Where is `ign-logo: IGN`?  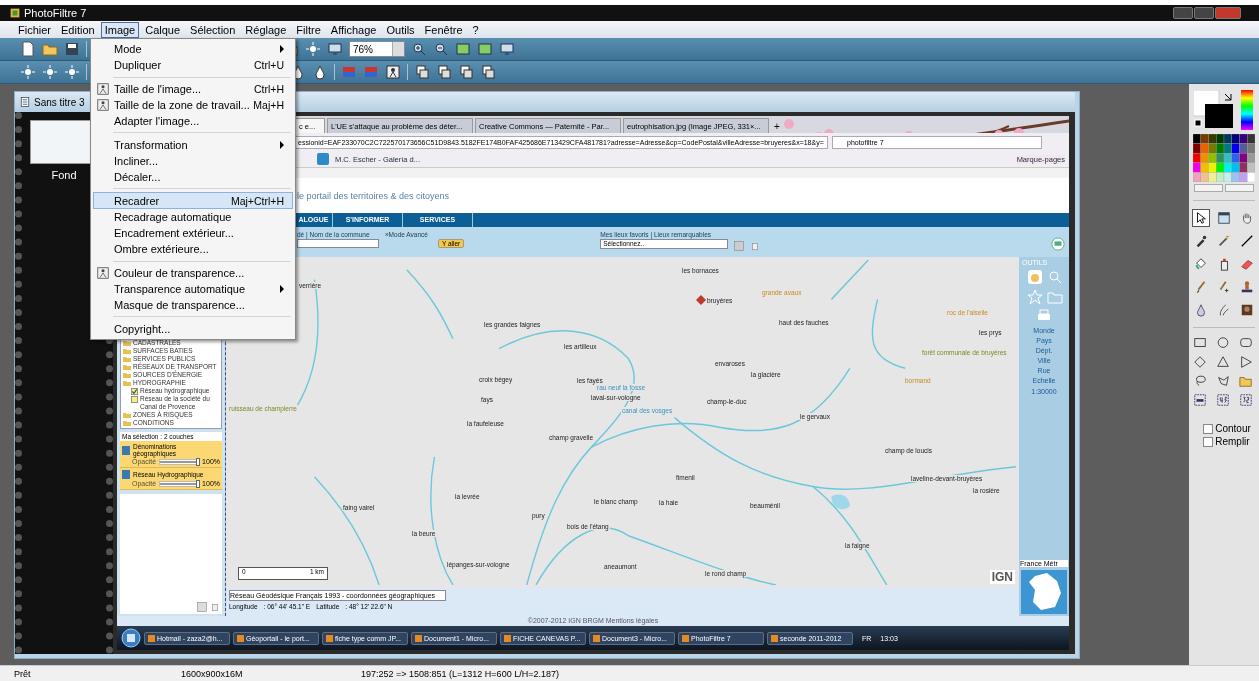
ign-logo: IGN is located at coordinates (1002, 577).